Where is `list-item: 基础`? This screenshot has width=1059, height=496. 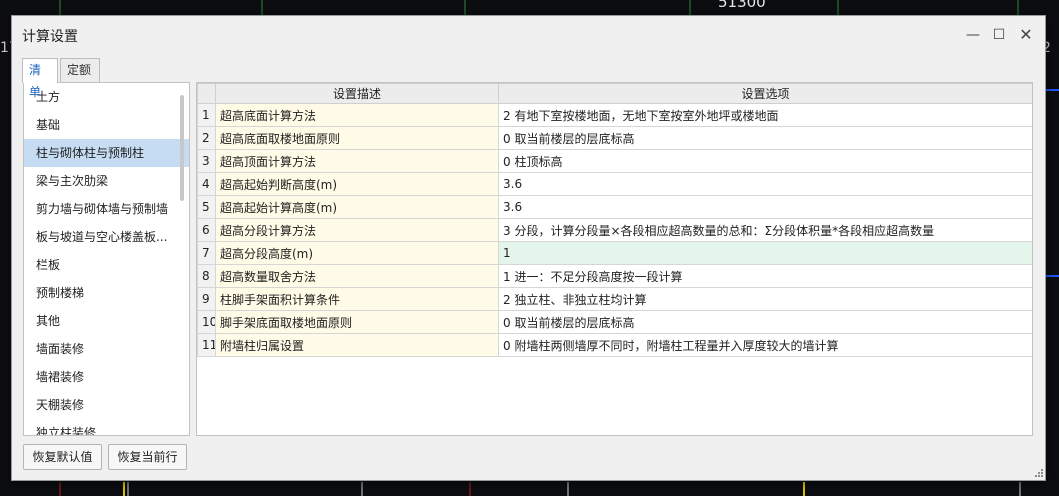
list-item: 基础 is located at coordinates (106, 125).